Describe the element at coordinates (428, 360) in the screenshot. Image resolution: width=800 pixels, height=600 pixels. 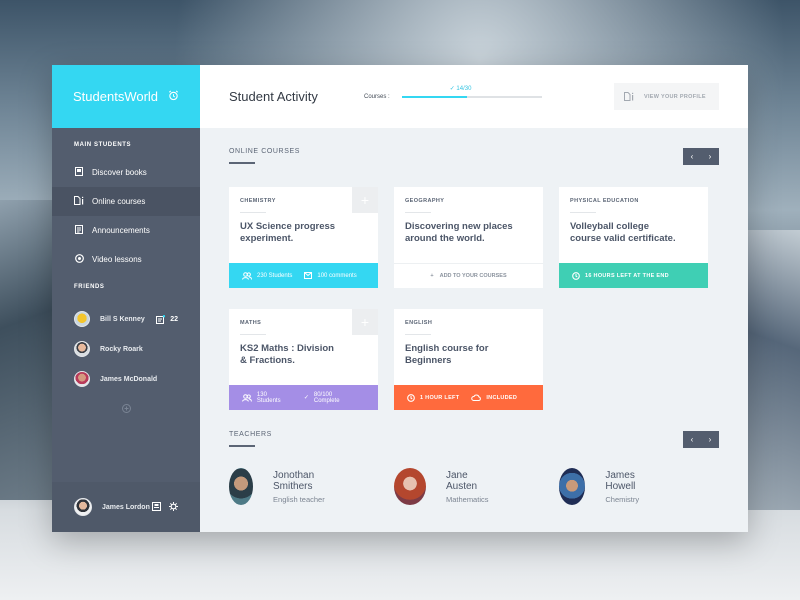
I see `title-line: Beginners` at that location.